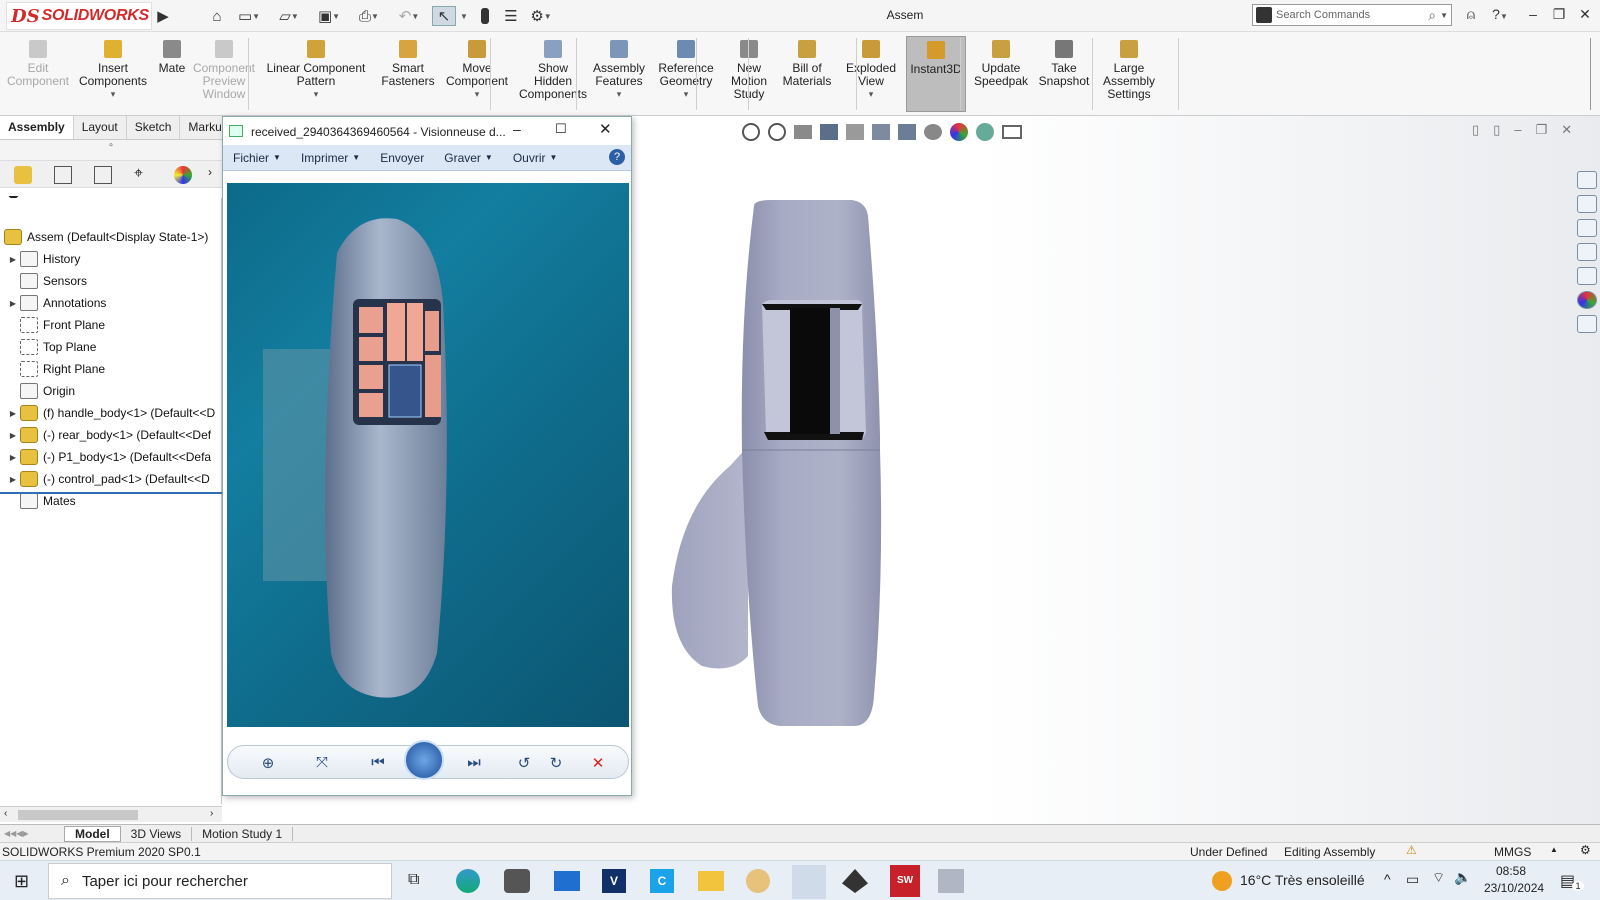 This screenshot has width=1600, height=900. What do you see at coordinates (1512, 852) in the screenshot?
I see `unit-system: MMGS` at bounding box center [1512, 852].